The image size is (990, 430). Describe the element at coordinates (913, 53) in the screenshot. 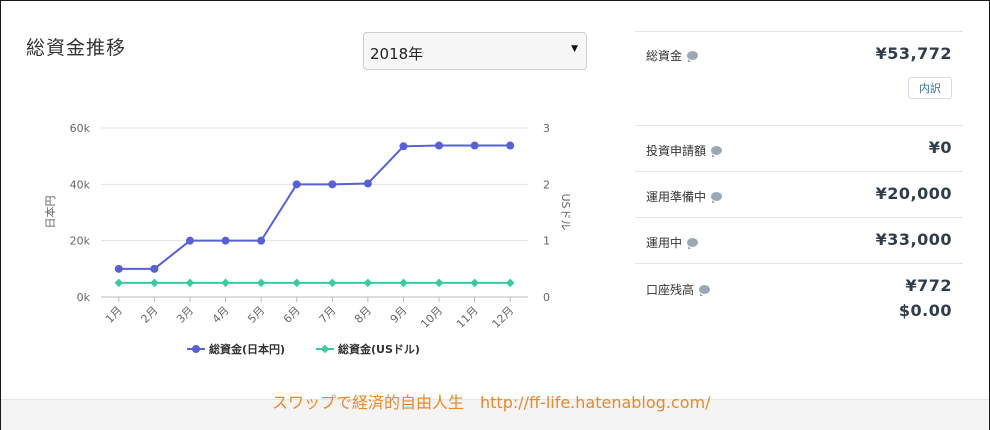

I see `total-value: ¥53,772` at that location.